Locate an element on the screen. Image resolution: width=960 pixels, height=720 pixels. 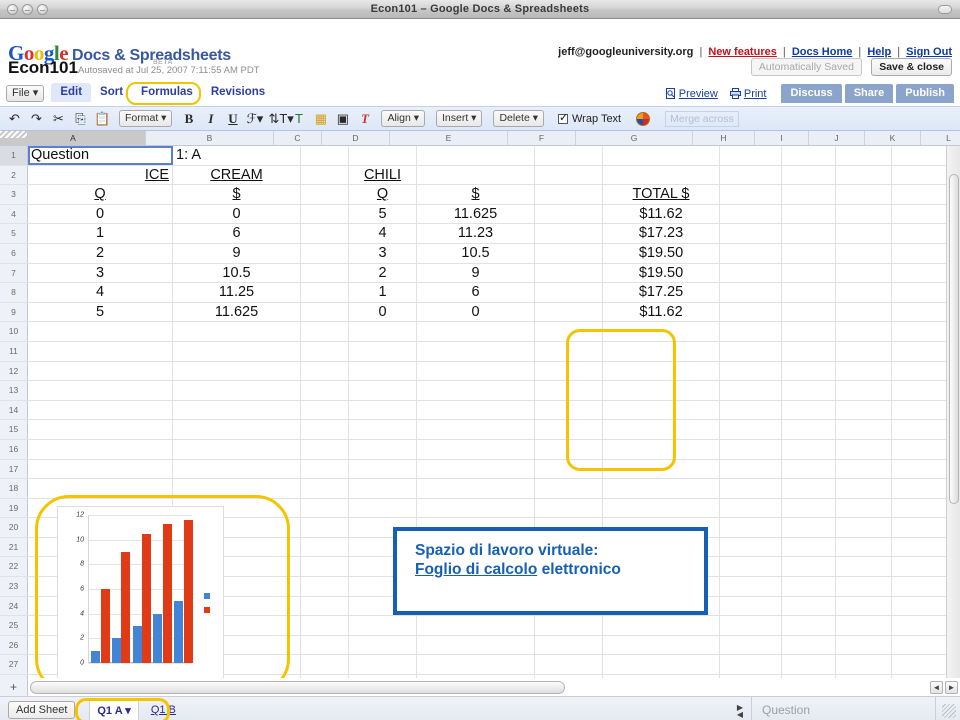
cell-I7 is located at coordinates (809, 273).